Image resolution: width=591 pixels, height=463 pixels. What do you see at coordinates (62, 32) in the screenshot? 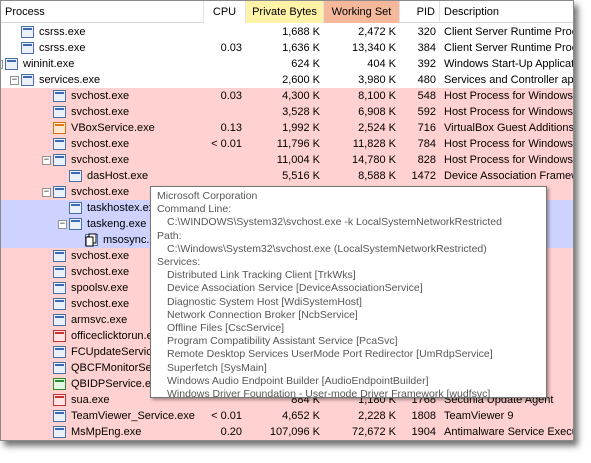
I see `process-name: csrss.exe` at bounding box center [62, 32].